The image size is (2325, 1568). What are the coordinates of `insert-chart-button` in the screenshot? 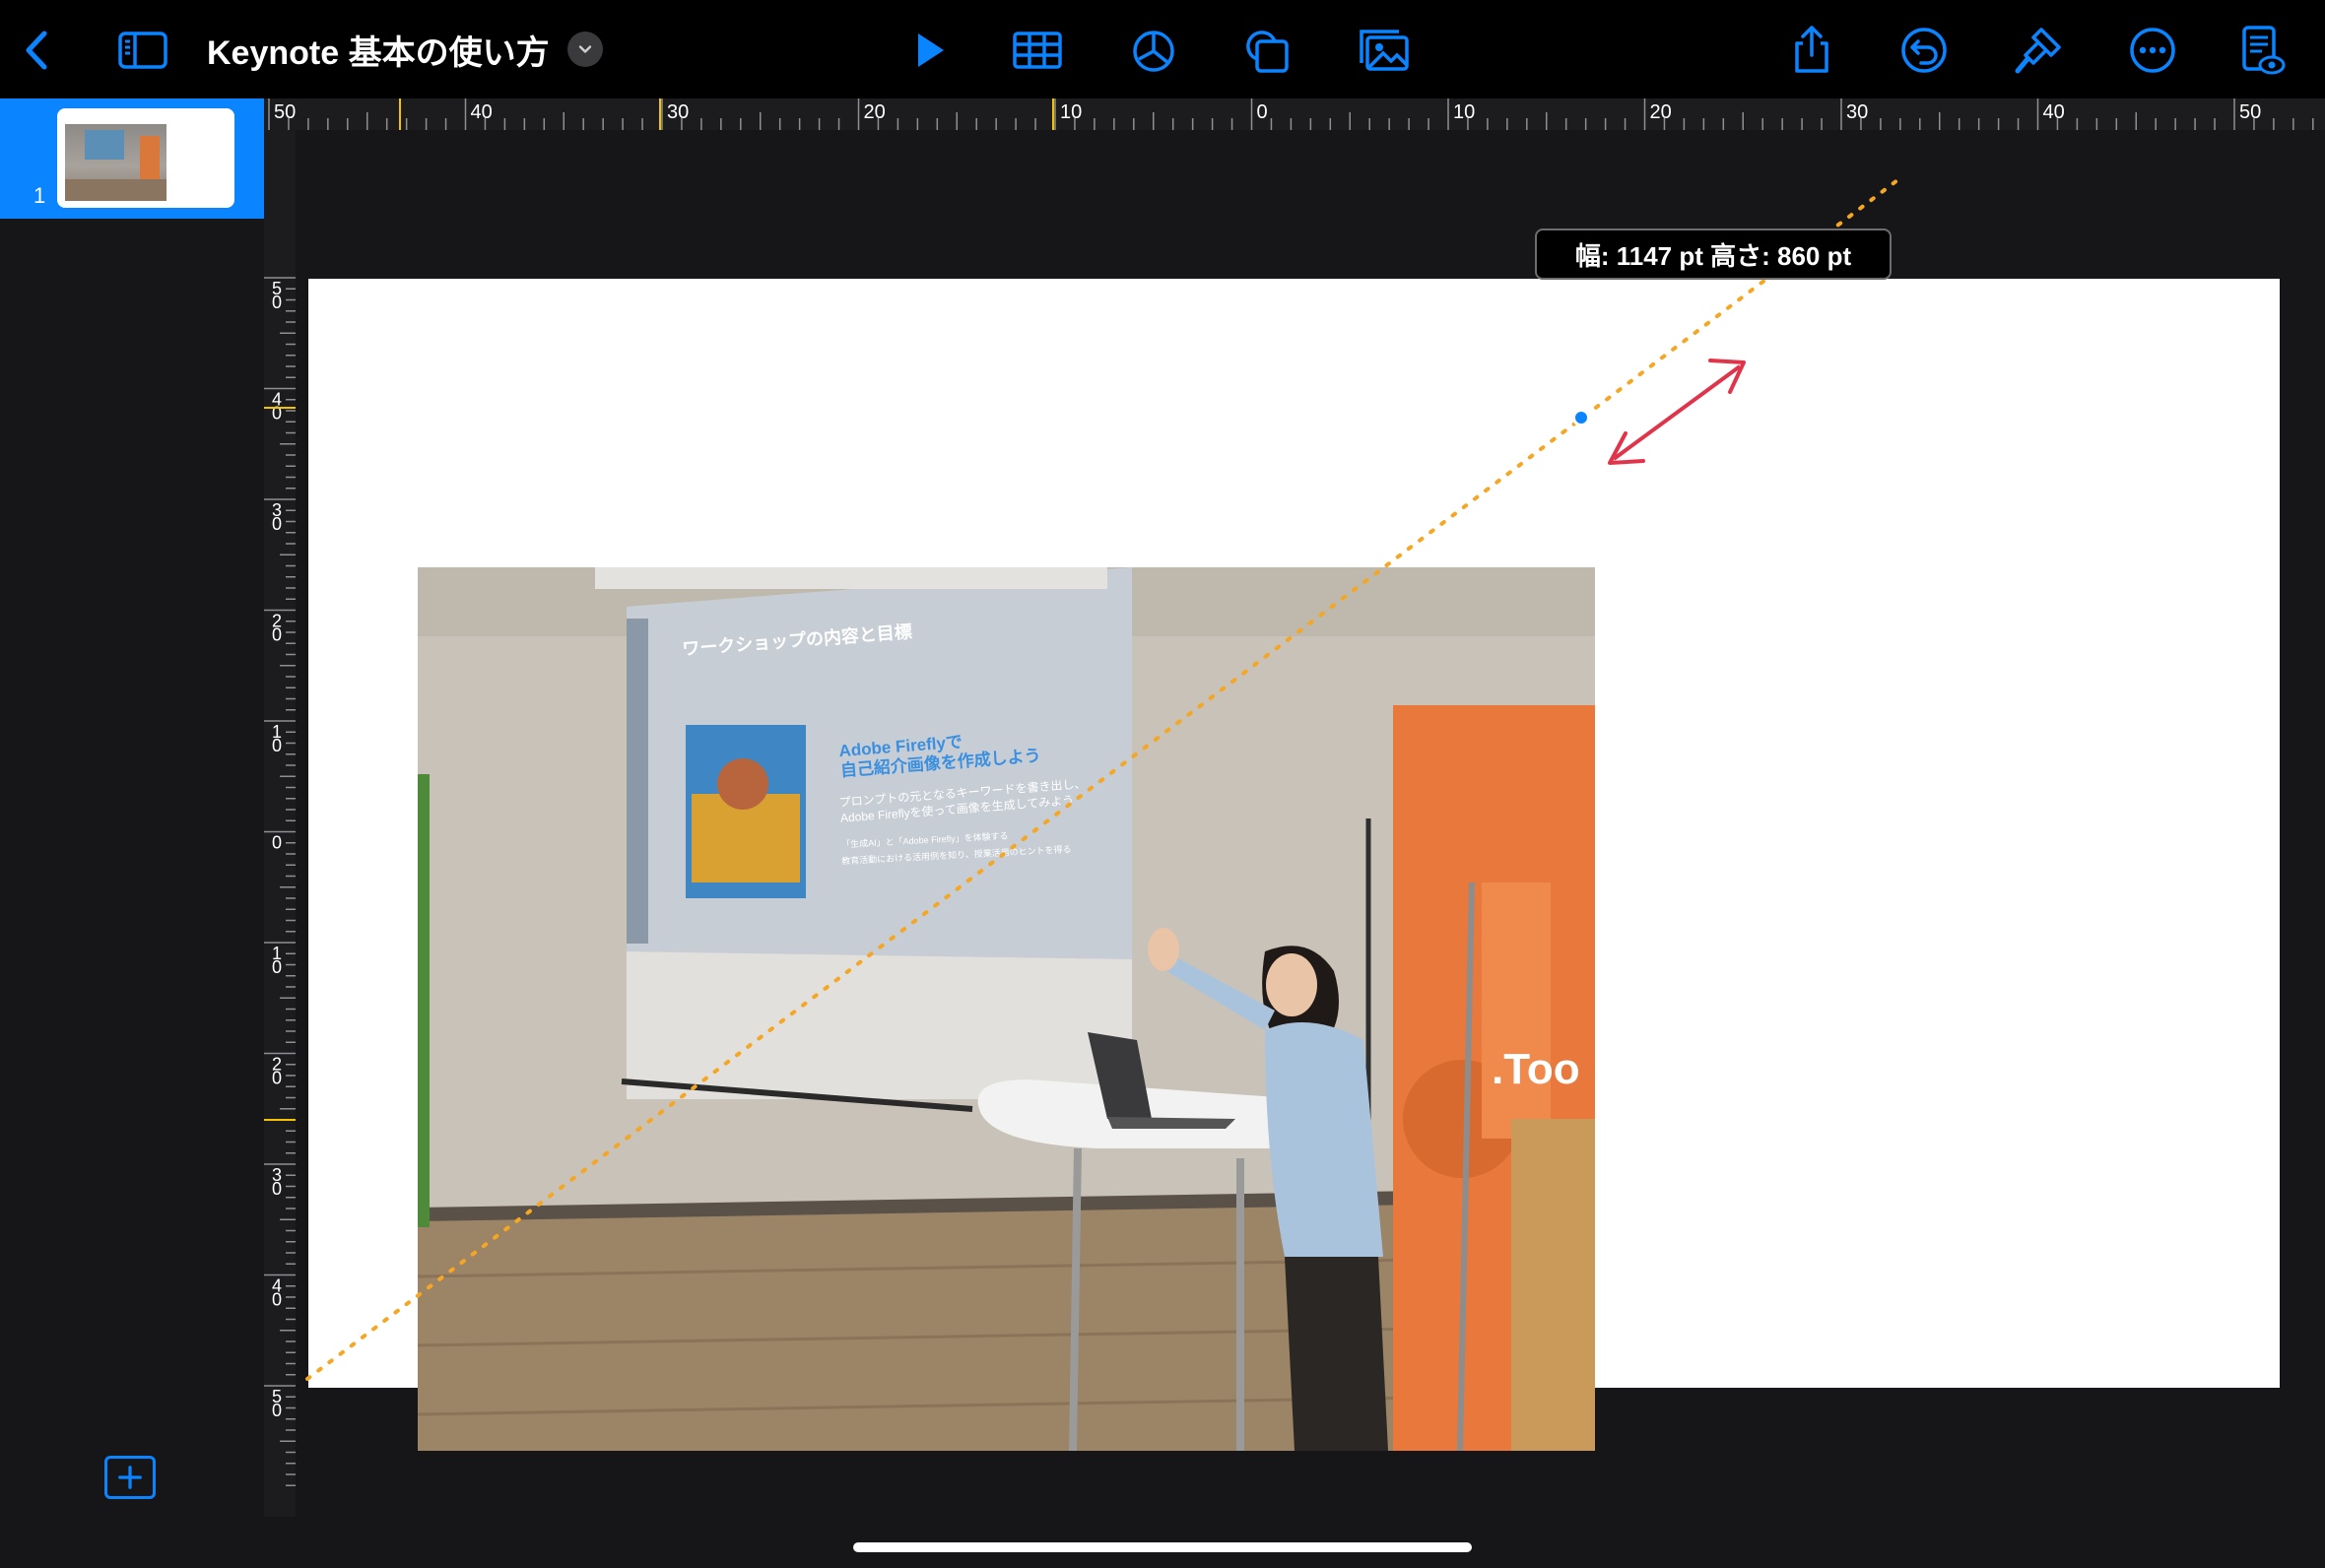 It's located at (1154, 51).